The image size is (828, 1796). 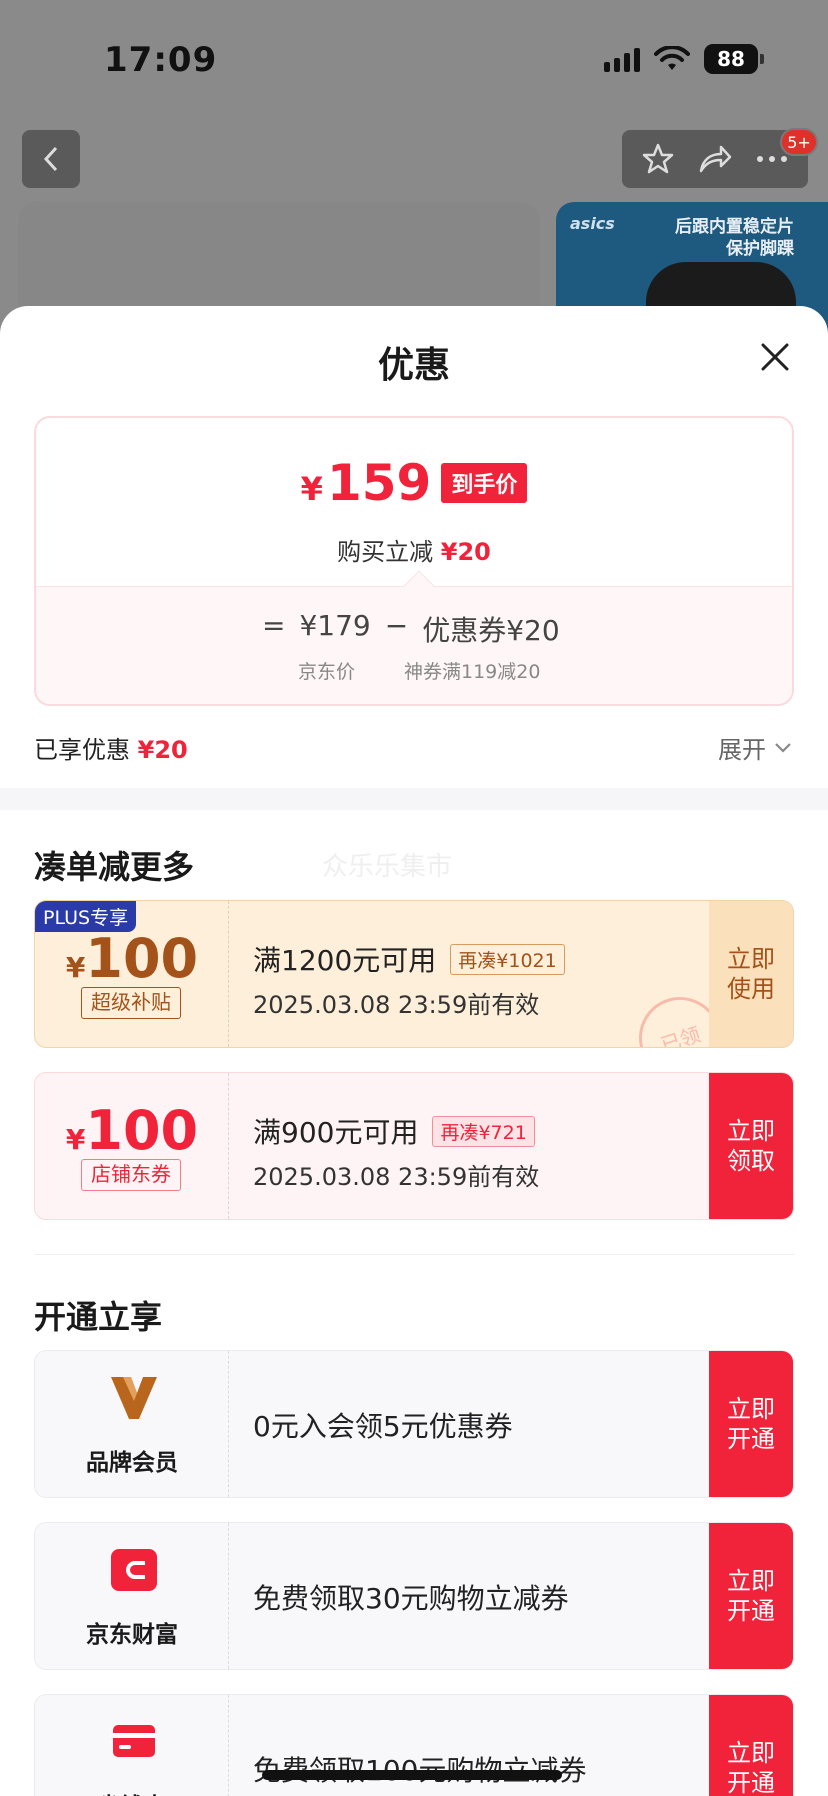 I want to click on coupon-caption: 神券满119减20, so click(x=472, y=672).